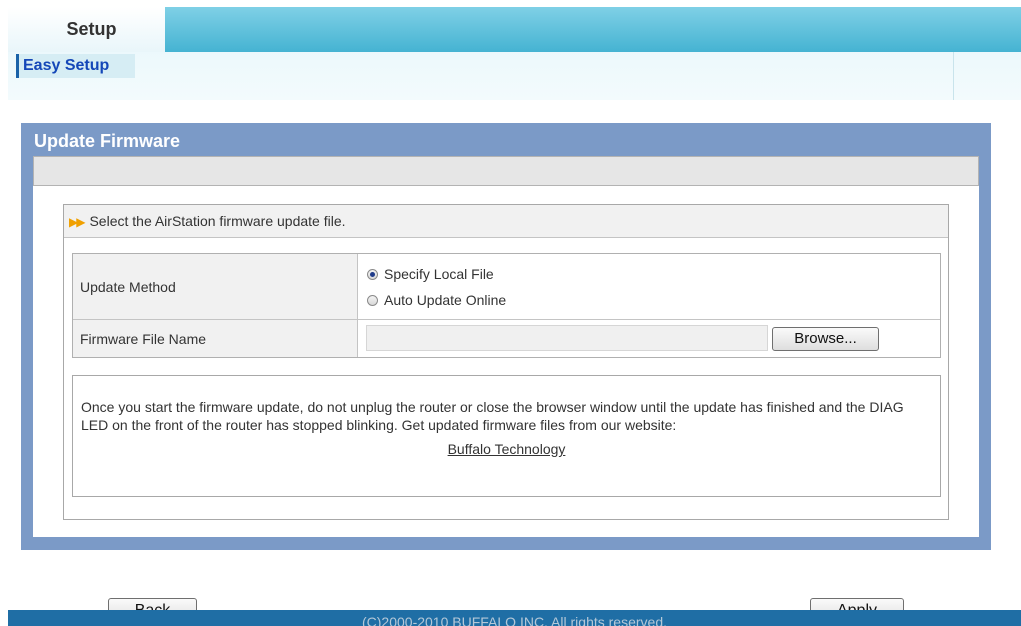 The image size is (1021, 626). I want to click on notice-link-wrap: Buffalo Technology, so click(506, 449).